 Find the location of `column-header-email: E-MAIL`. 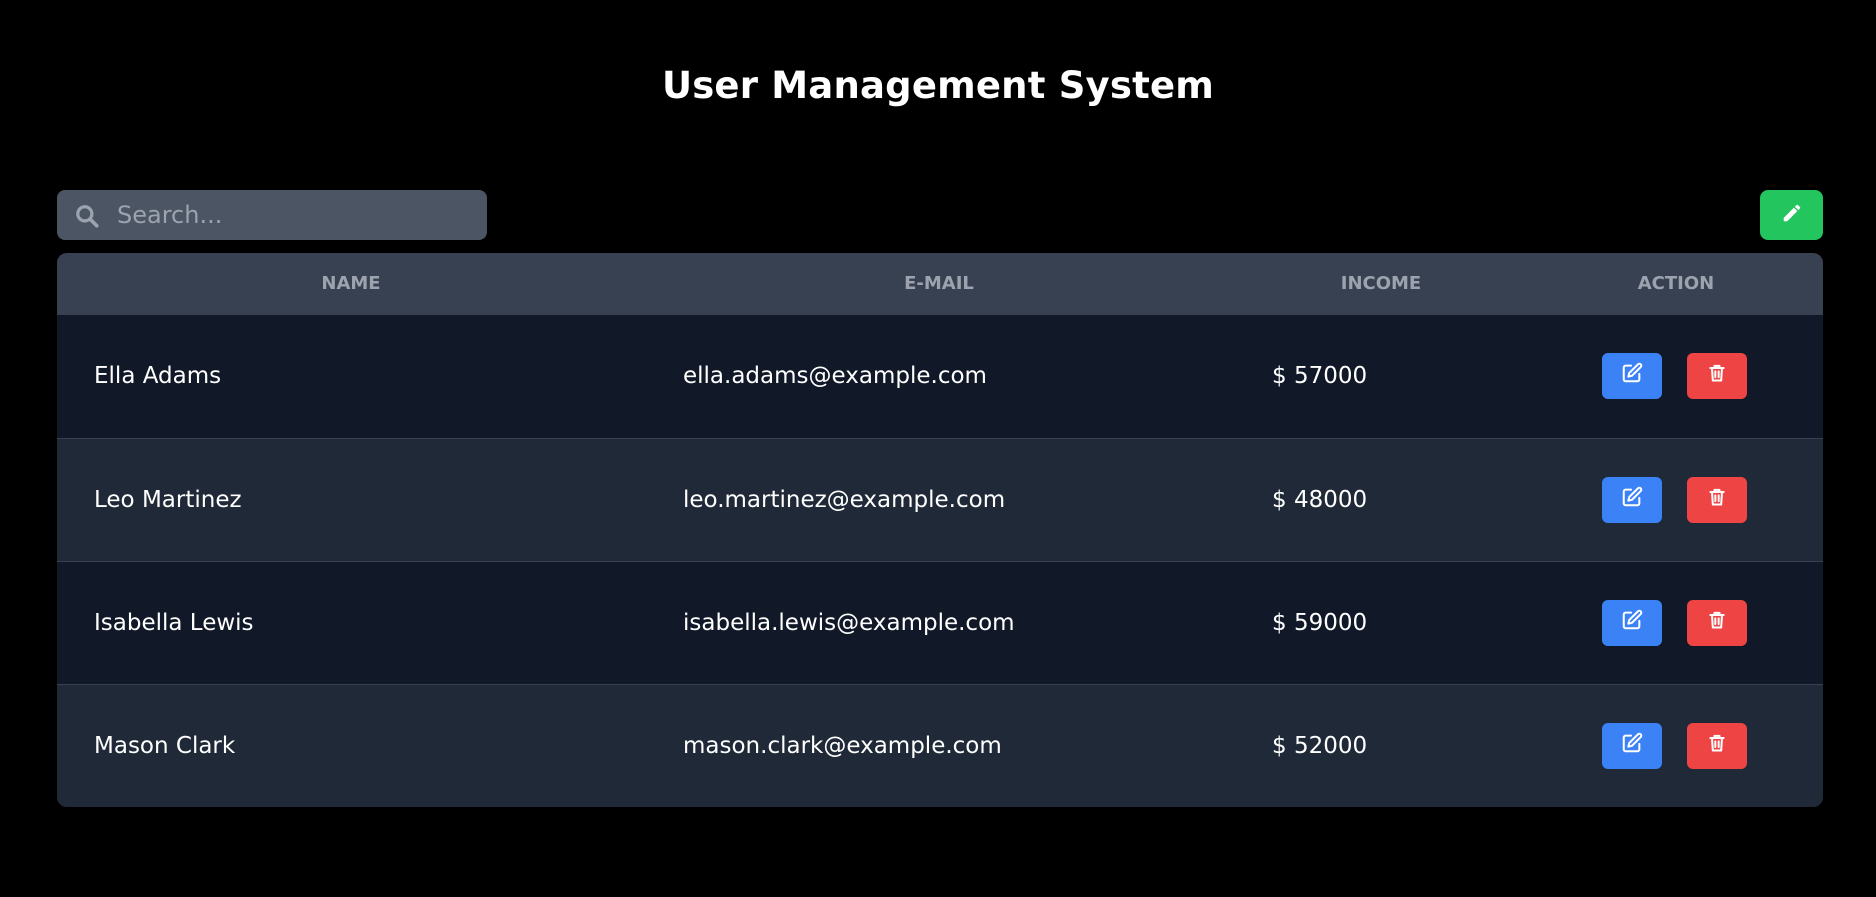

column-header-email: E-MAIL is located at coordinates (939, 283).